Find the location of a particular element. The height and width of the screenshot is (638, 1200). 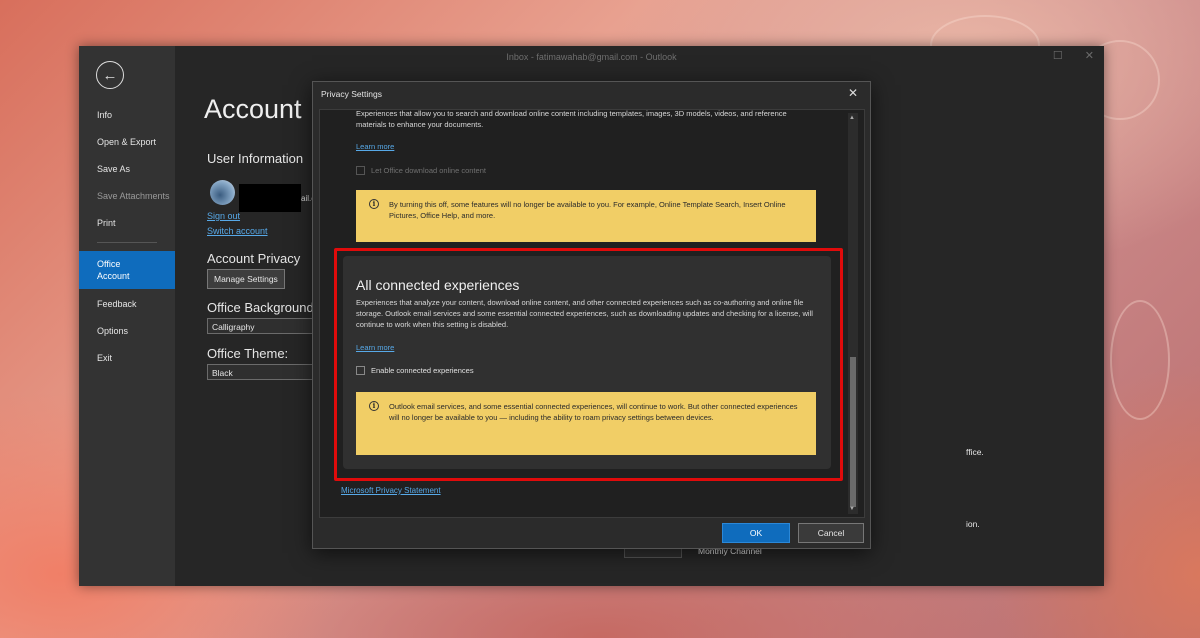

switch-account-link: Switch account is located at coordinates (237, 231).